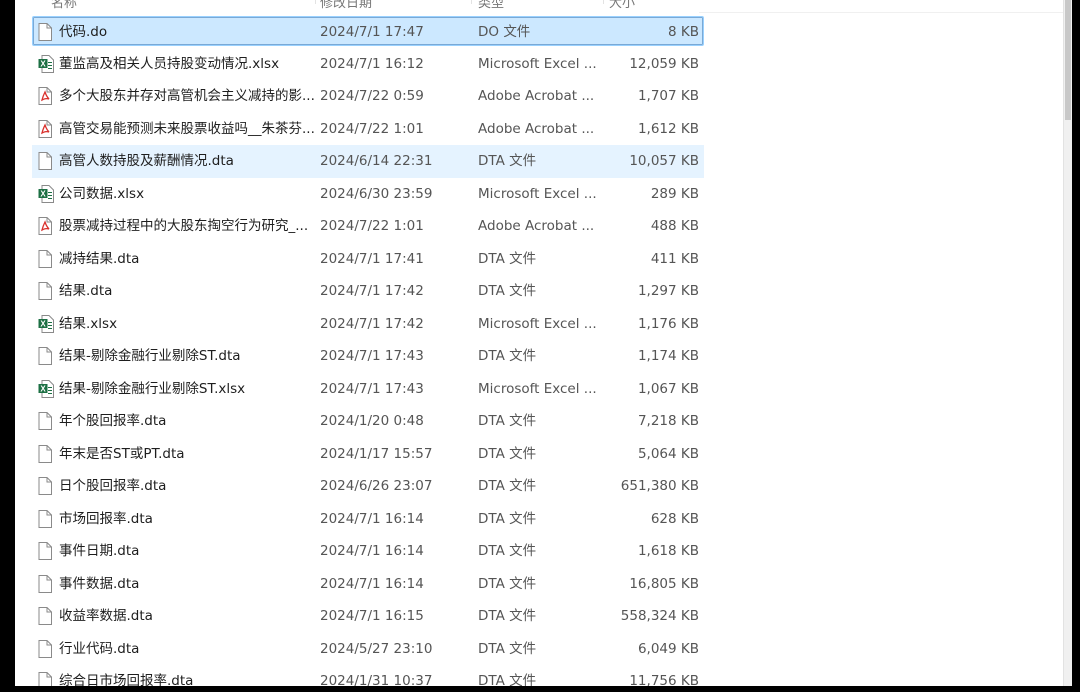  Describe the element at coordinates (368, 551) in the screenshot. I see `file-row: 事件日期.dta 2024/7/1 16:14 DTA 文件 1,618 KB` at that location.